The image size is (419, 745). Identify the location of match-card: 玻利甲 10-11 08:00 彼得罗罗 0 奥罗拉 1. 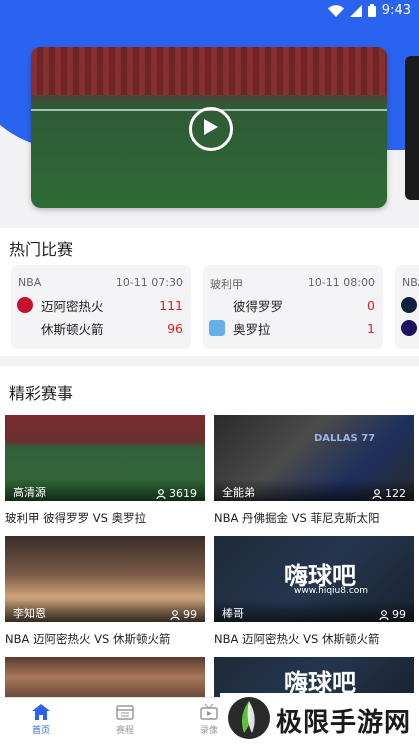
(293, 307).